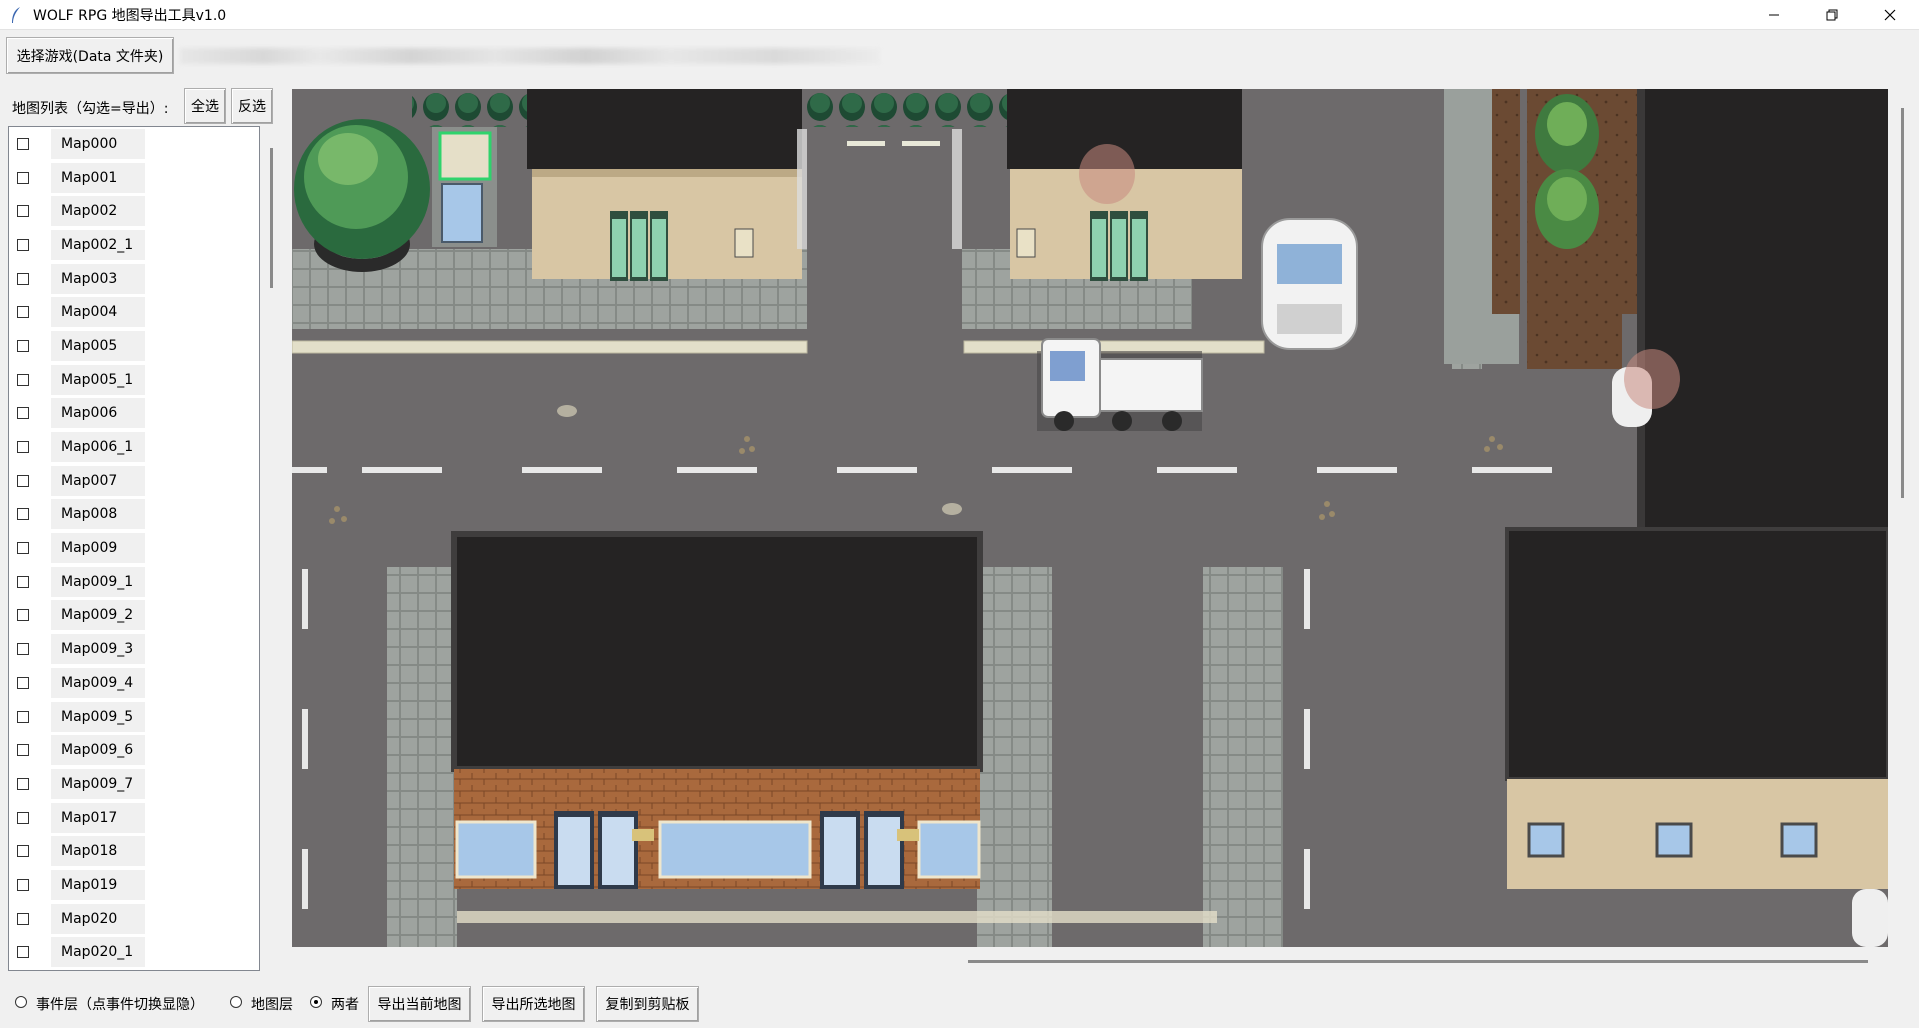 The image size is (1919, 1028). What do you see at coordinates (316, 1002) in the screenshot?
I see `radio-both-layers` at bounding box center [316, 1002].